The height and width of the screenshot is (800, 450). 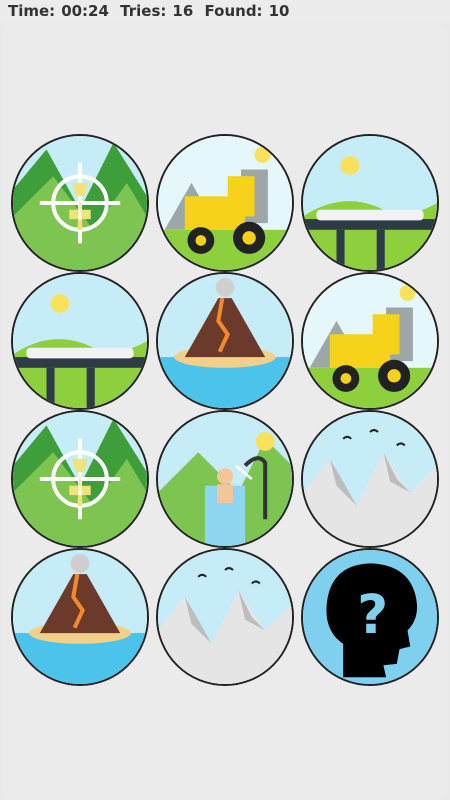 I want to click on tries-value: 16, so click(x=183, y=11).